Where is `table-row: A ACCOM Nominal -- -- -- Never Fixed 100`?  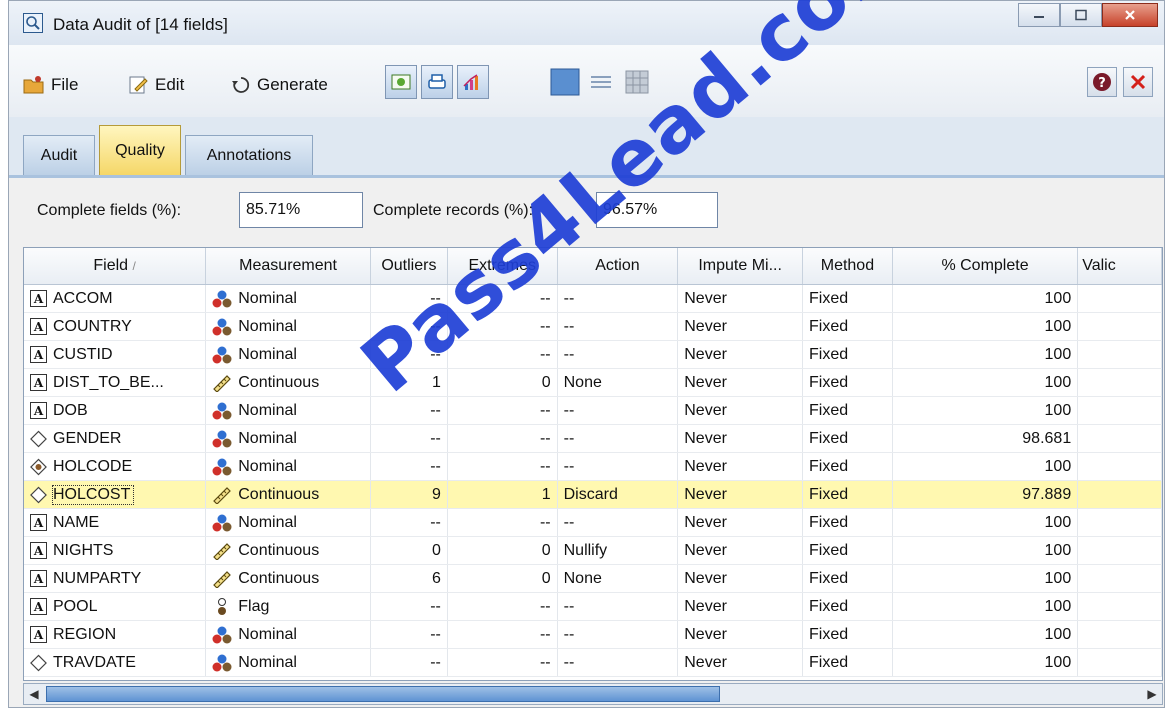
table-row: A ACCOM Nominal -- -- -- Never Fixed 100 is located at coordinates (593, 298).